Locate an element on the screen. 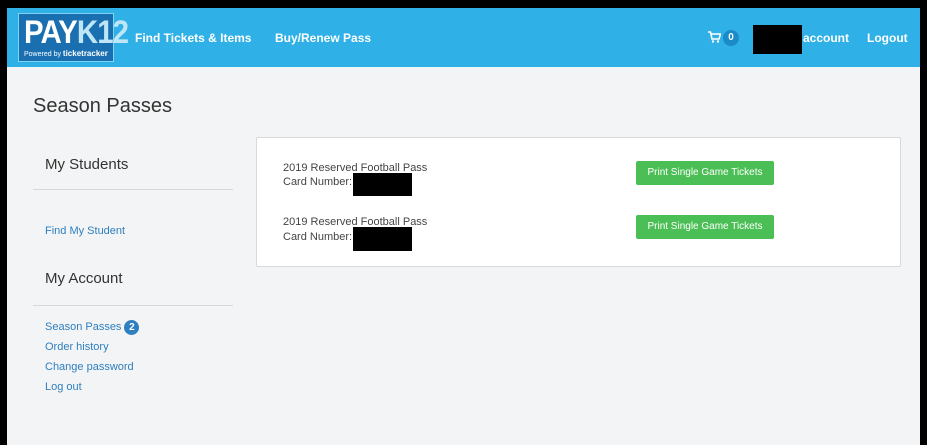 The width and height of the screenshot is (927, 445). find-my-student-link: Find My Student is located at coordinates (85, 231).